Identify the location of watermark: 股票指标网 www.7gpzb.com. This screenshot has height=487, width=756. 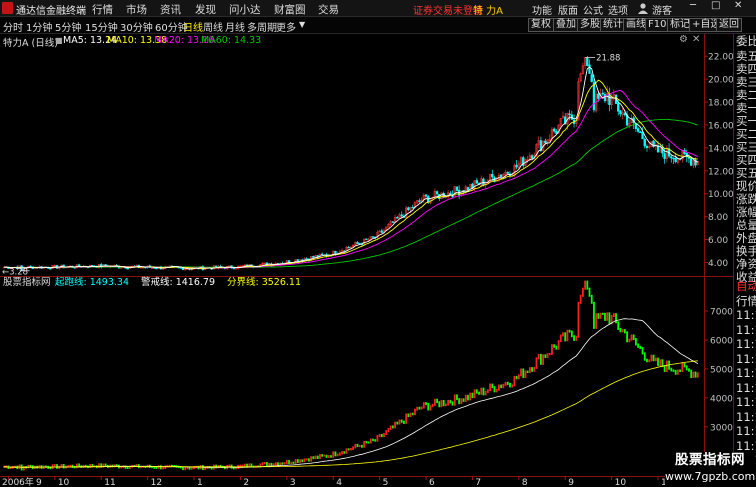
(710, 469).